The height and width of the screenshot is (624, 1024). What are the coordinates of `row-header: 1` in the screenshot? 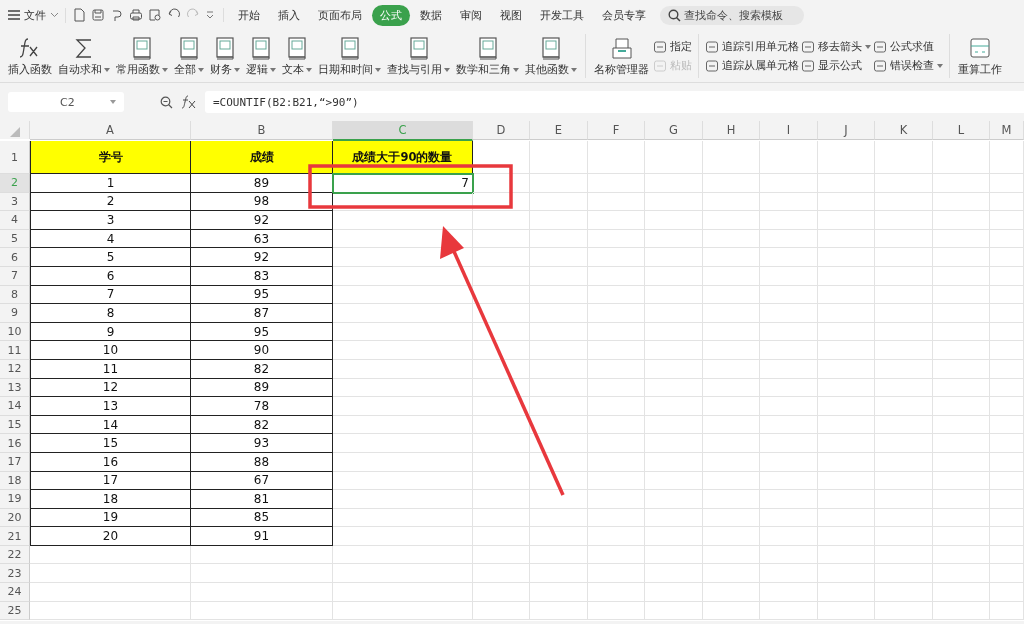 It's located at (15, 157).